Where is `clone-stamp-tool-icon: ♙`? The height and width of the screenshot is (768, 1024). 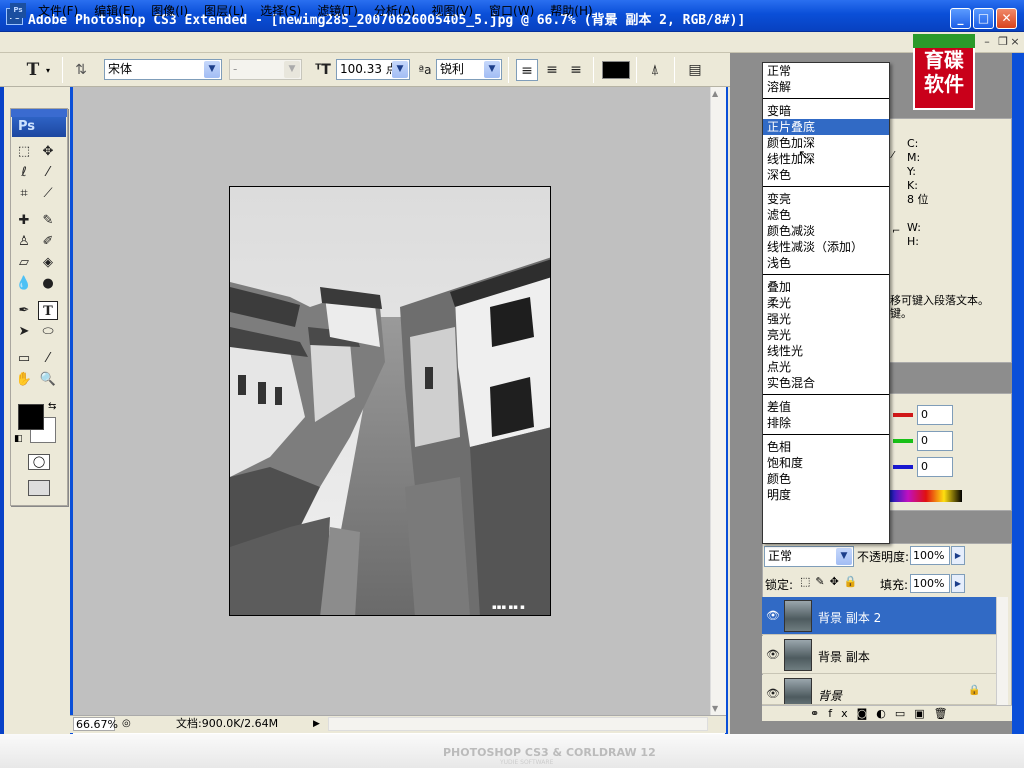 clone-stamp-tool-icon: ♙ is located at coordinates (24, 241).